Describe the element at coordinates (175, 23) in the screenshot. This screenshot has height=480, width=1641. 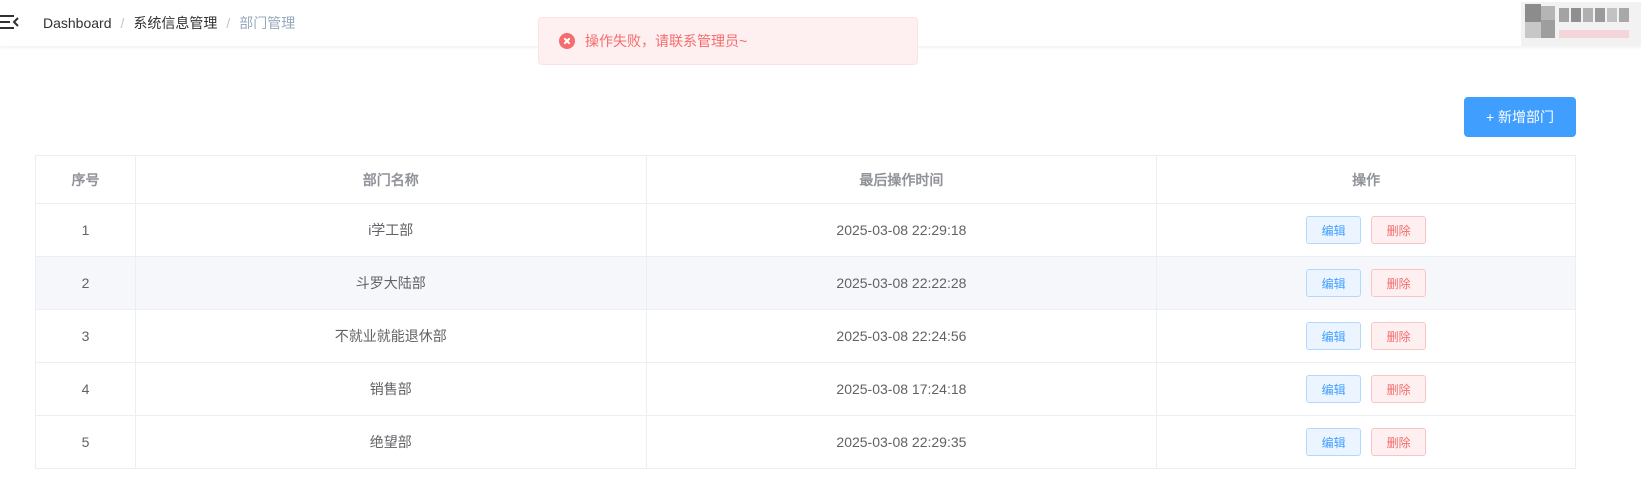
I see `breadcrumb-item-system-info: 系统信息管理` at that location.